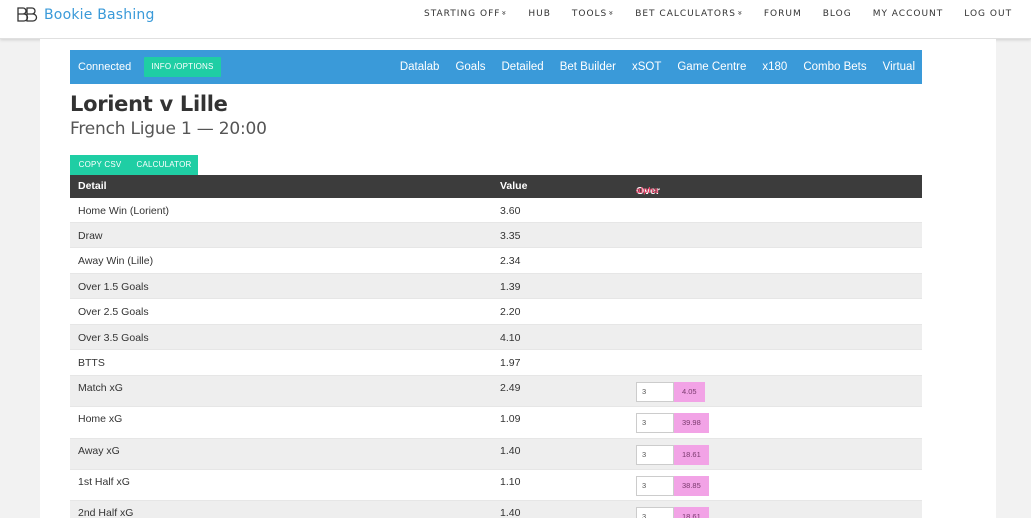 This screenshot has width=1031, height=518. What do you see at coordinates (588, 67) in the screenshot?
I see `toolbar-link-bet-builder: Bet Builder` at bounding box center [588, 67].